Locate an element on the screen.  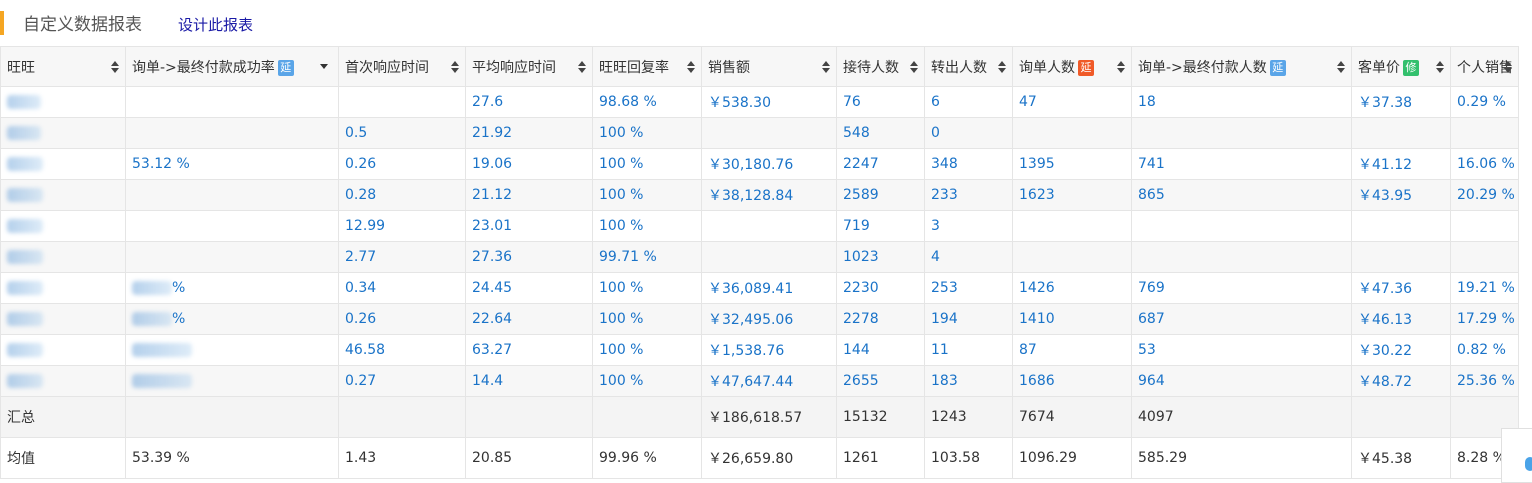
cell-value: 687 is located at coordinates (1151, 319).